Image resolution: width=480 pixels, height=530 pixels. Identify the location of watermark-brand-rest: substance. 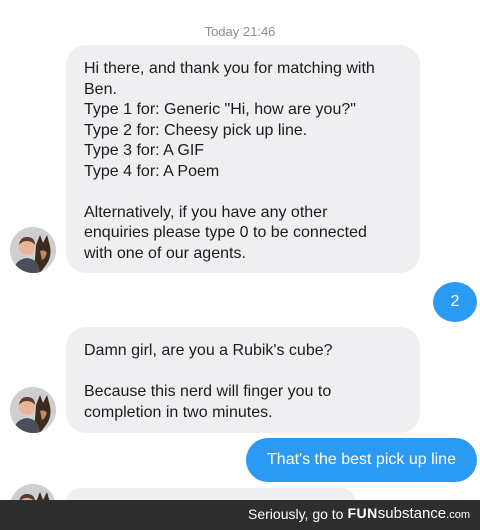
(412, 513).